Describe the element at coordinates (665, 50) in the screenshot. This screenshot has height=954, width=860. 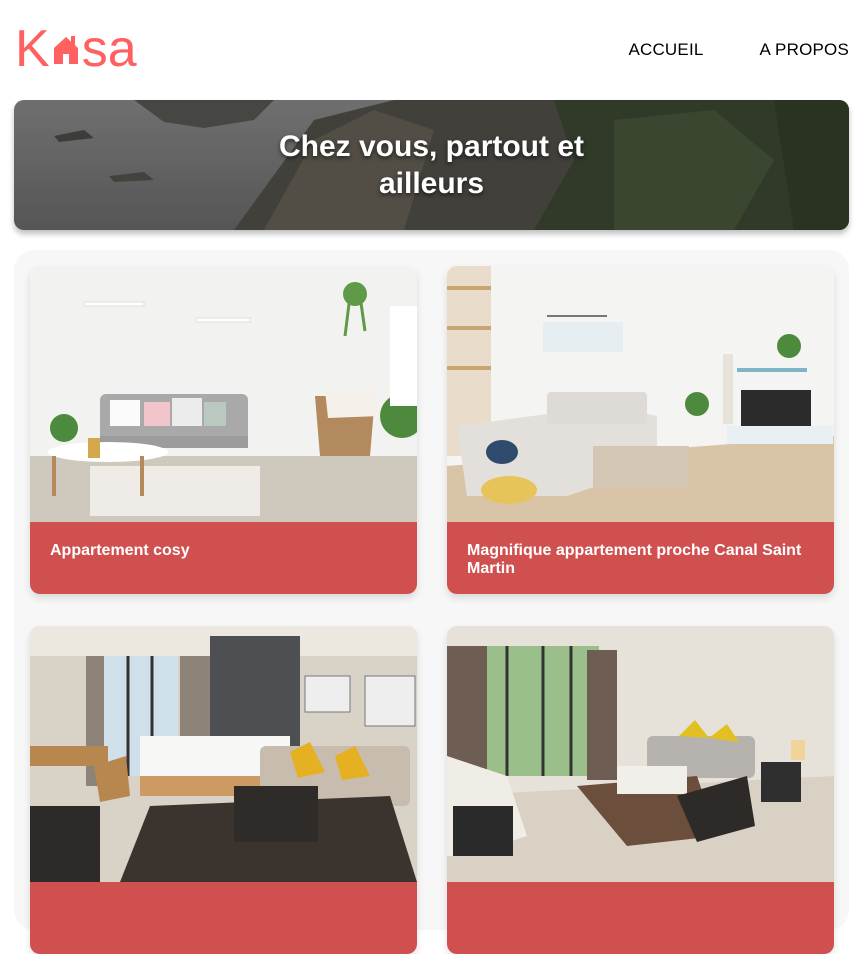
I see `nav-accueil-link: ACCUEIL` at that location.